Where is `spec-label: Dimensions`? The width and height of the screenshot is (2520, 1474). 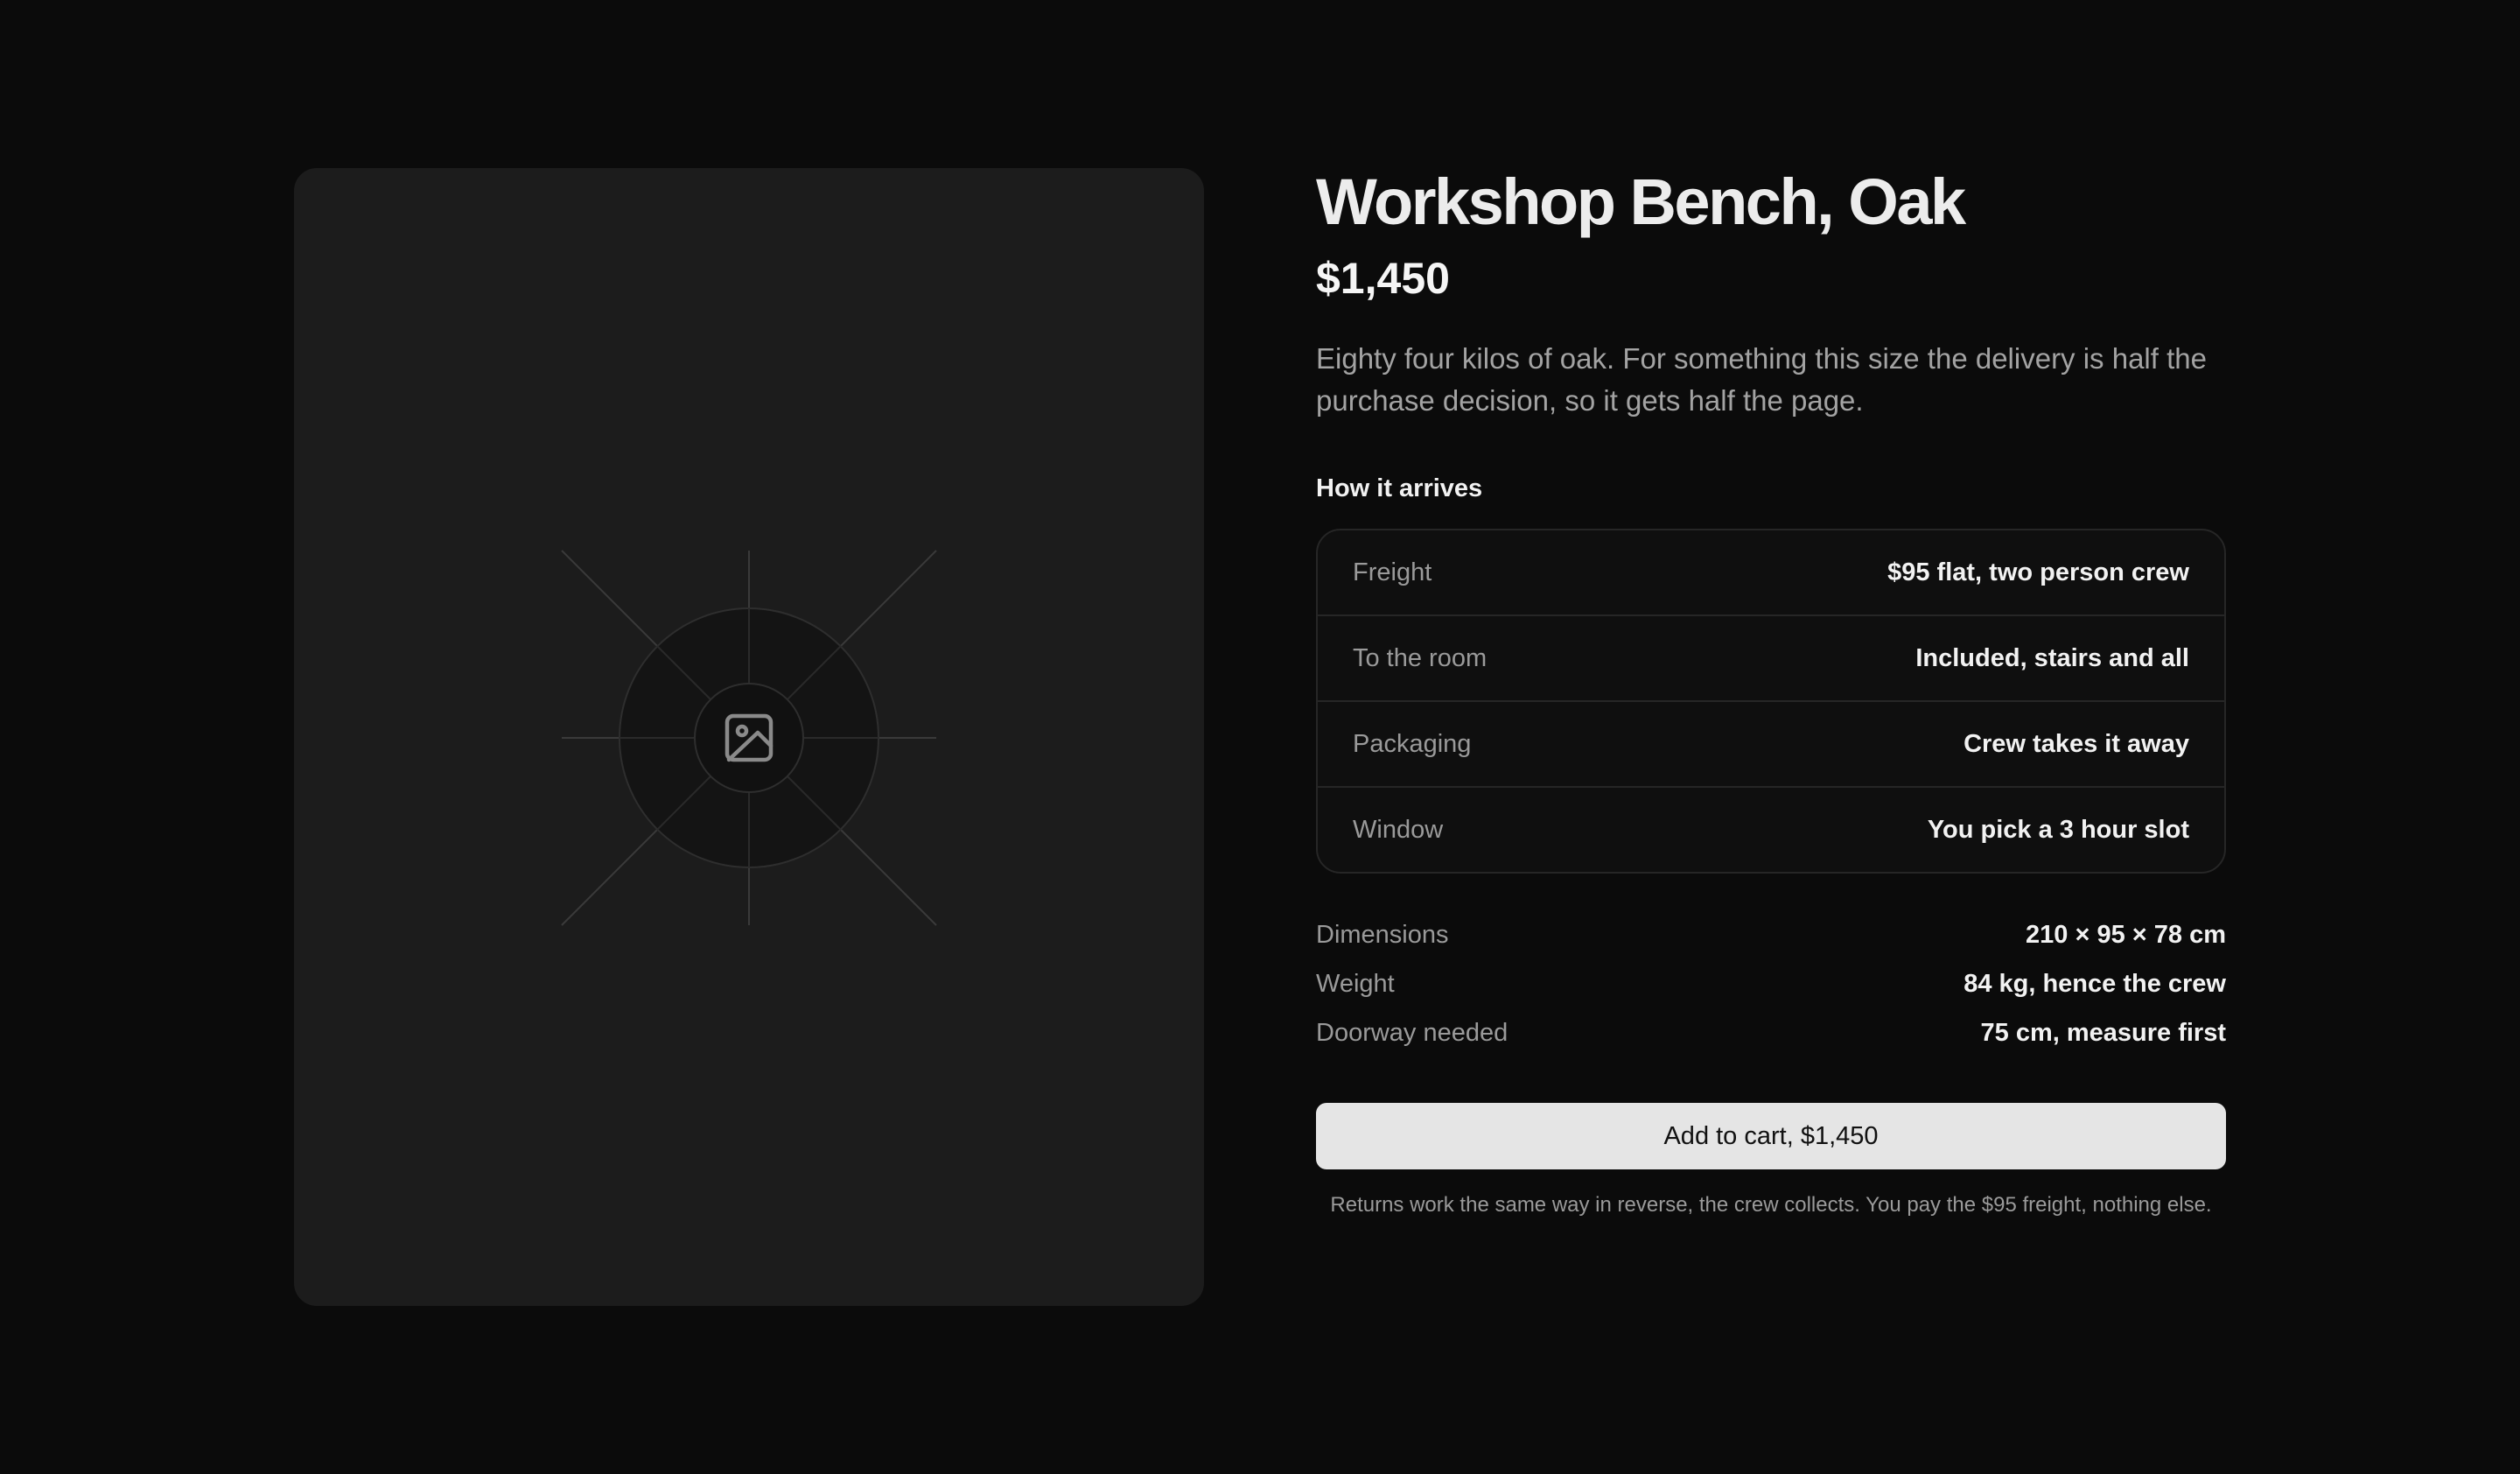
spec-label: Dimensions is located at coordinates (1382, 934).